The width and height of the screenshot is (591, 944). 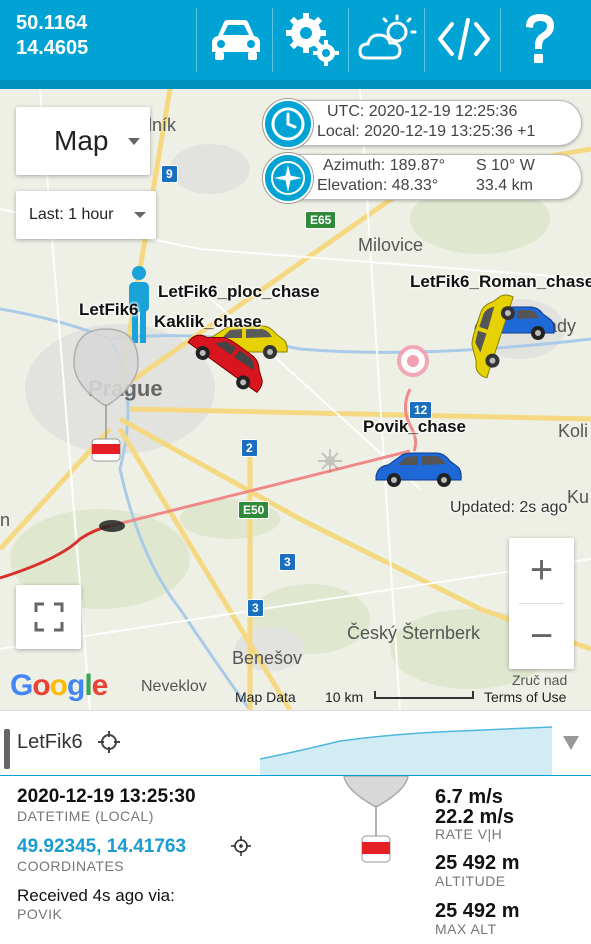 I want to click on help-icon, so click(x=540, y=38).